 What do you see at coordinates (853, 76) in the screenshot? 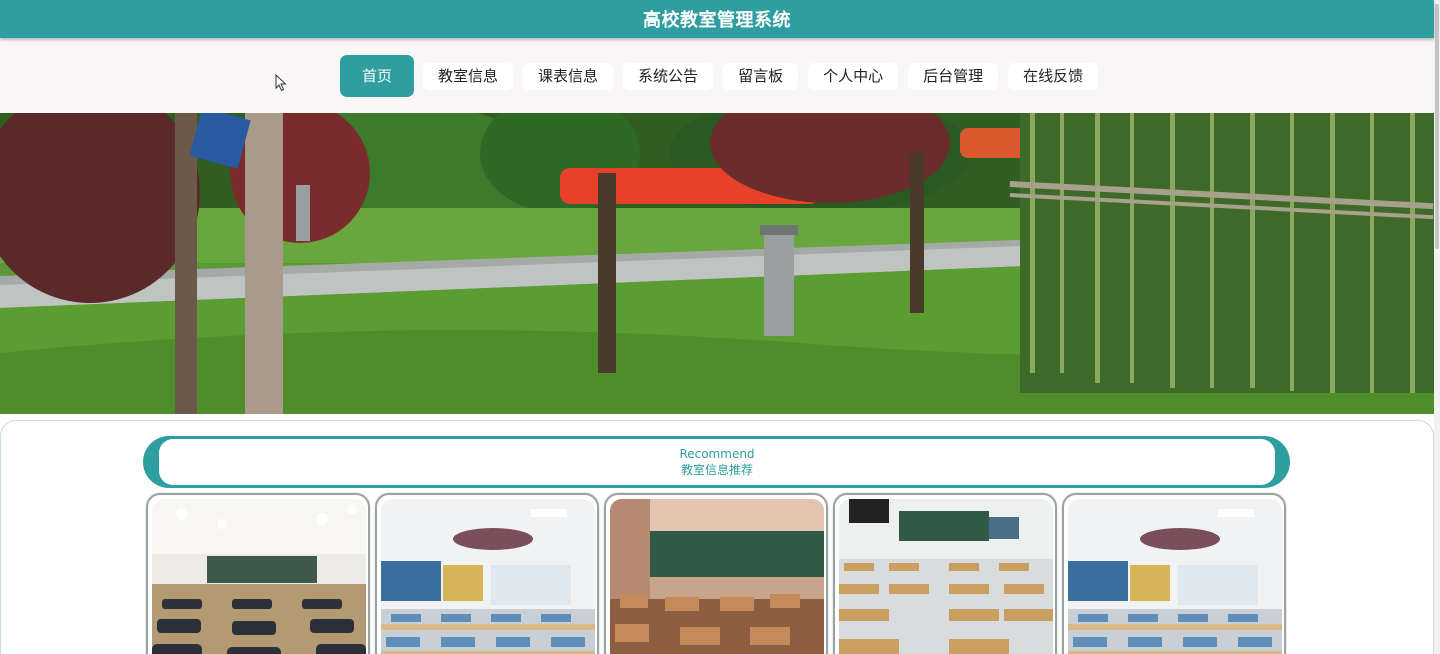
I see `nav-personal-center: 个人中心` at bounding box center [853, 76].